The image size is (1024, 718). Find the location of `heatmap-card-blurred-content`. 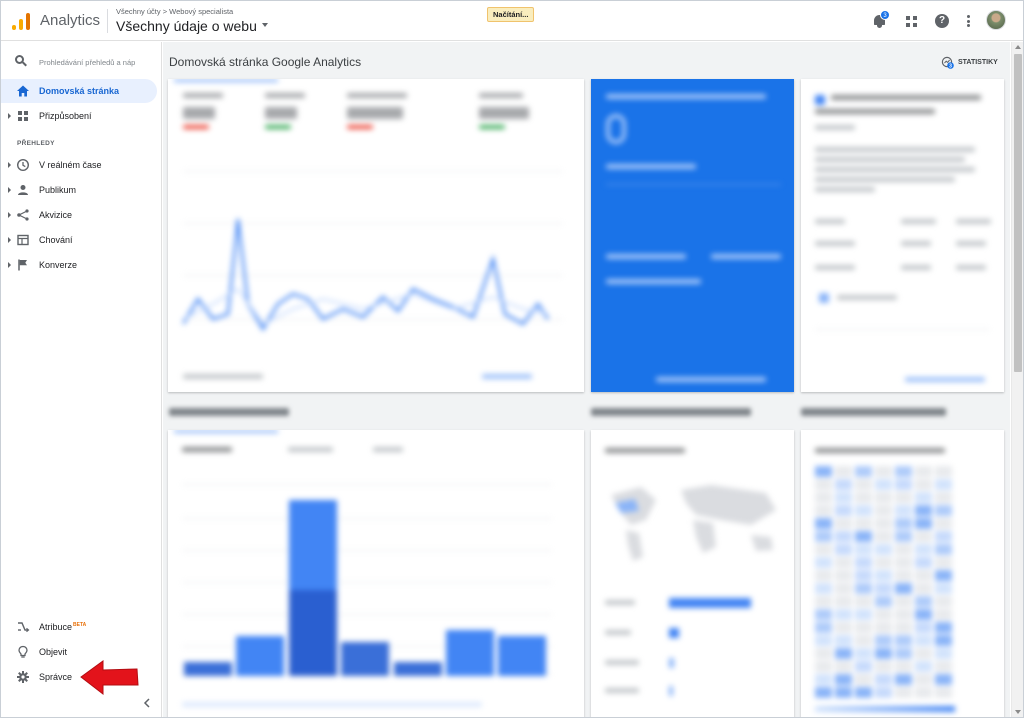

heatmap-card-blurred-content is located at coordinates (902, 573).